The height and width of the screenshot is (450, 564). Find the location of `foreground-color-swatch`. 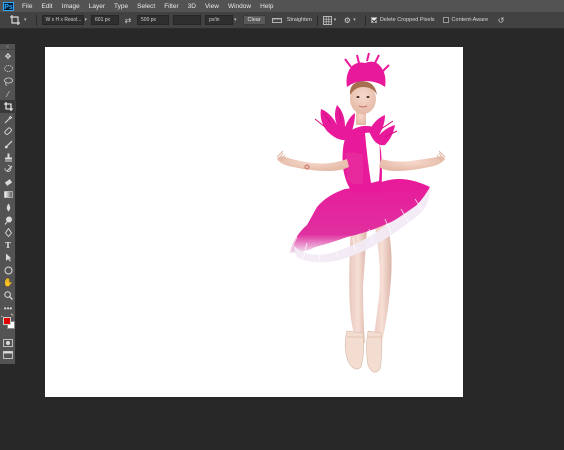

foreground-color-swatch is located at coordinates (7, 321).